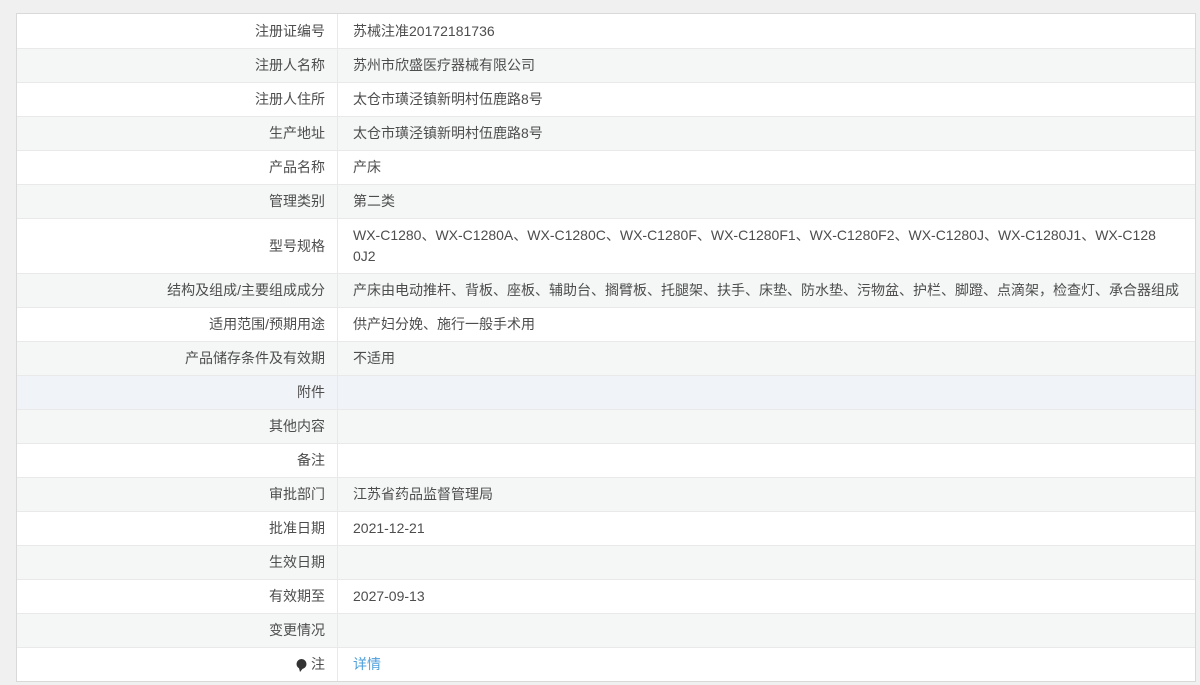 This screenshot has width=1200, height=685. Describe the element at coordinates (766, 664) in the screenshot. I see `row-value-cell: 详情` at that location.